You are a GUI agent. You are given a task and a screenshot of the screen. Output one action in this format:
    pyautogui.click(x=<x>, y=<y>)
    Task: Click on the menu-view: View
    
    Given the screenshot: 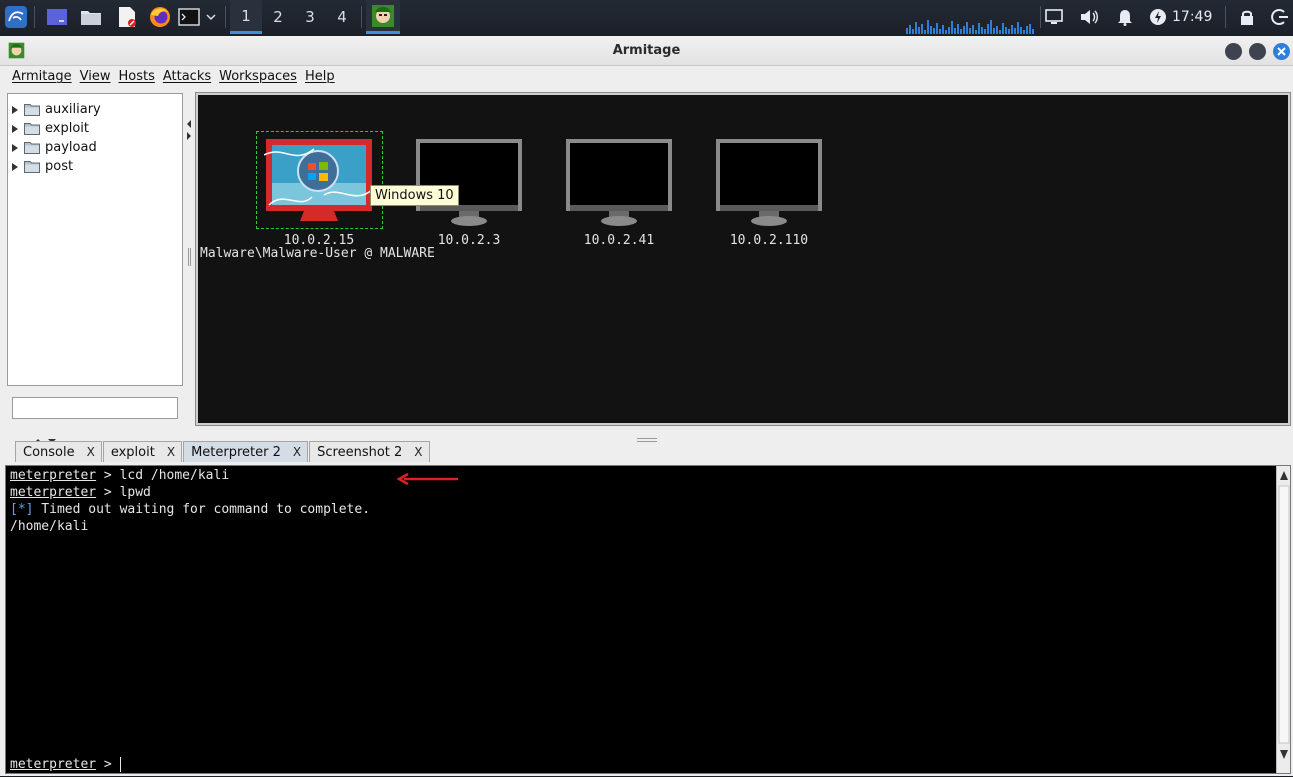 What is the action you would take?
    pyautogui.click(x=95, y=77)
    